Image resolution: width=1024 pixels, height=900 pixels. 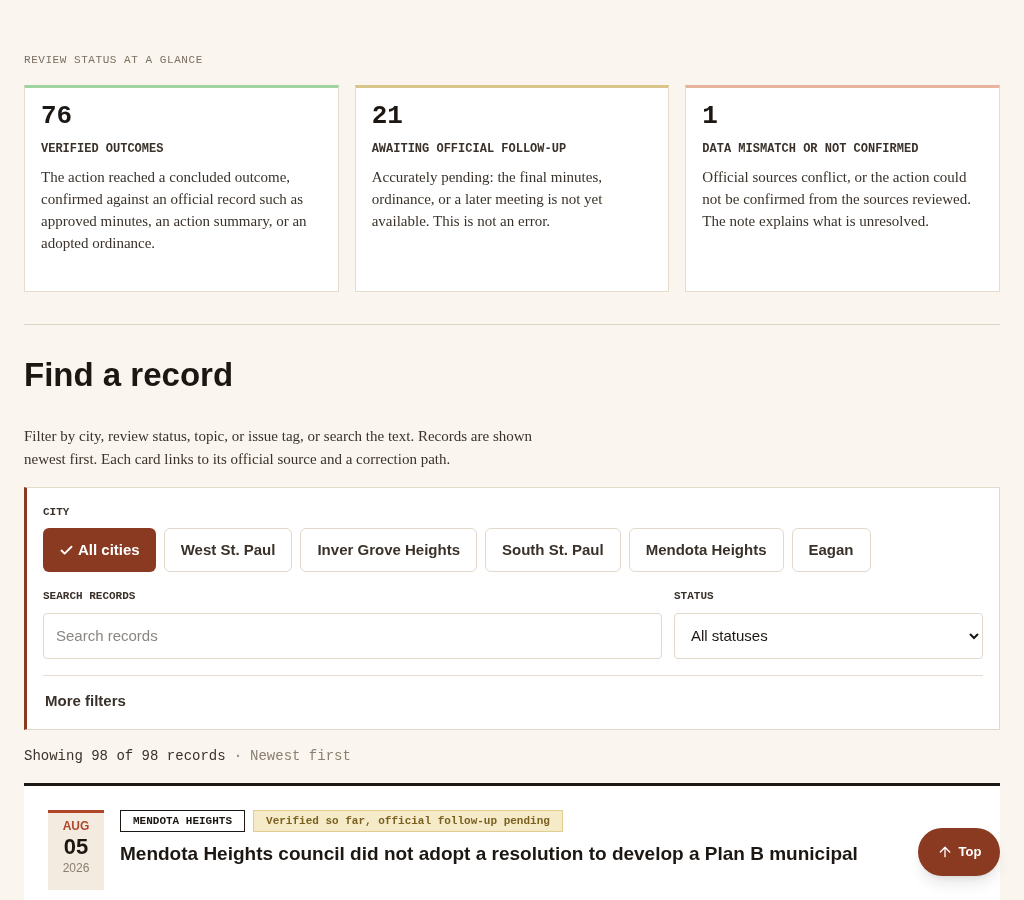 I want to click on city-chip: Inver Grove Heights, so click(x=388, y=550).